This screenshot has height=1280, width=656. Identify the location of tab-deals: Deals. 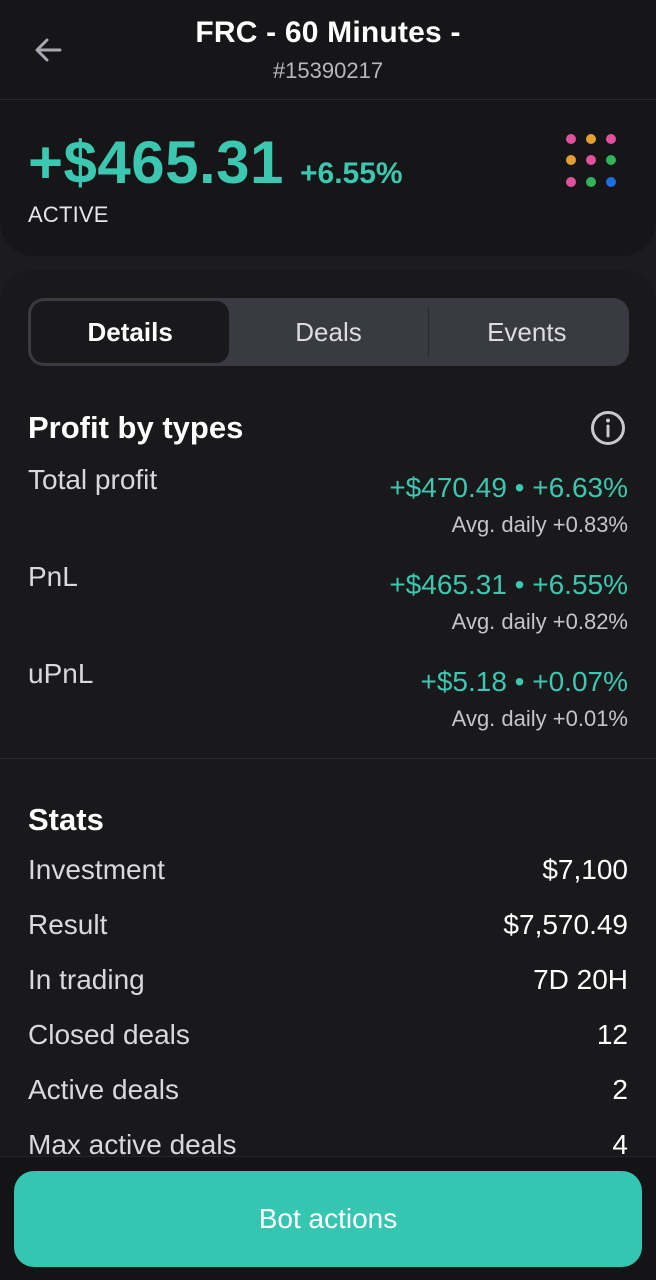
(328, 332).